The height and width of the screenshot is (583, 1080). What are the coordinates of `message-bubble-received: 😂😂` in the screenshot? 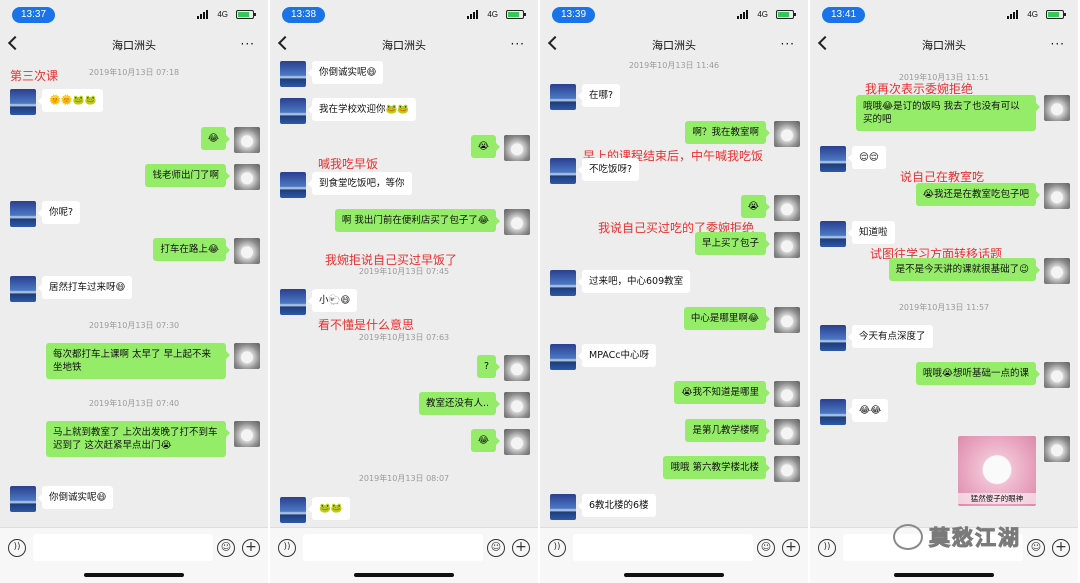 It's located at (868, 410).